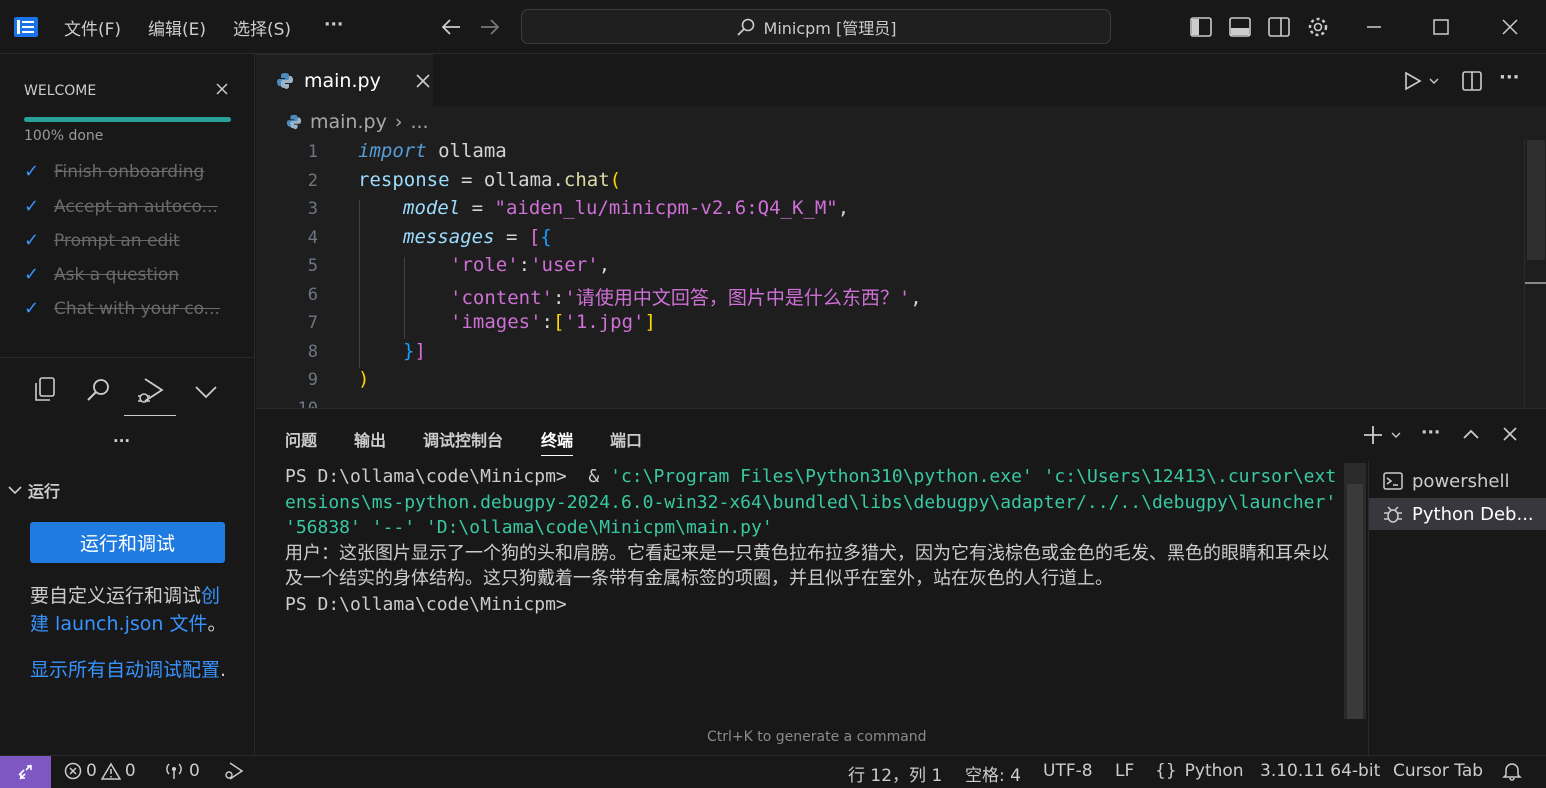  I want to click on line-number: 7, so click(312, 323).